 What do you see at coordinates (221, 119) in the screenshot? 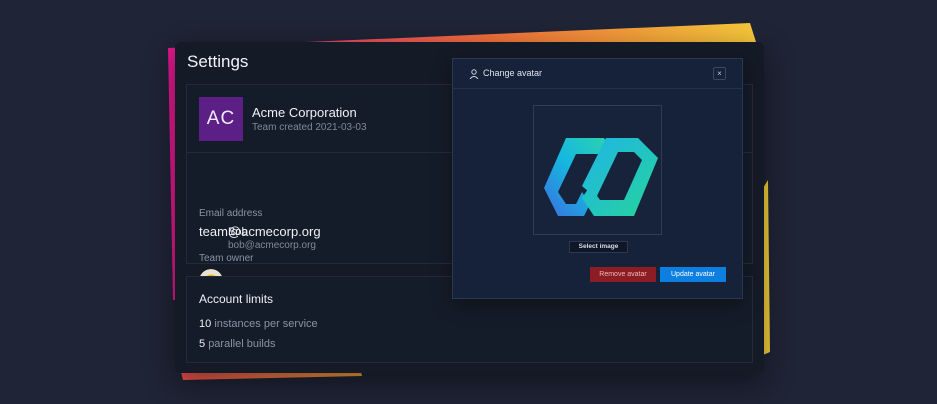
I see `team-avatar: AC` at bounding box center [221, 119].